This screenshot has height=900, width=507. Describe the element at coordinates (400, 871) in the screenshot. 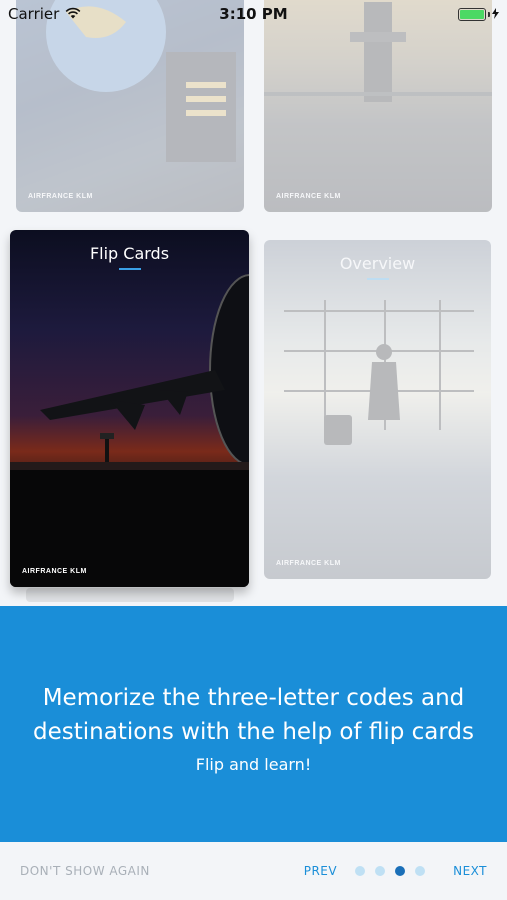

I see `page-dot-active` at that location.